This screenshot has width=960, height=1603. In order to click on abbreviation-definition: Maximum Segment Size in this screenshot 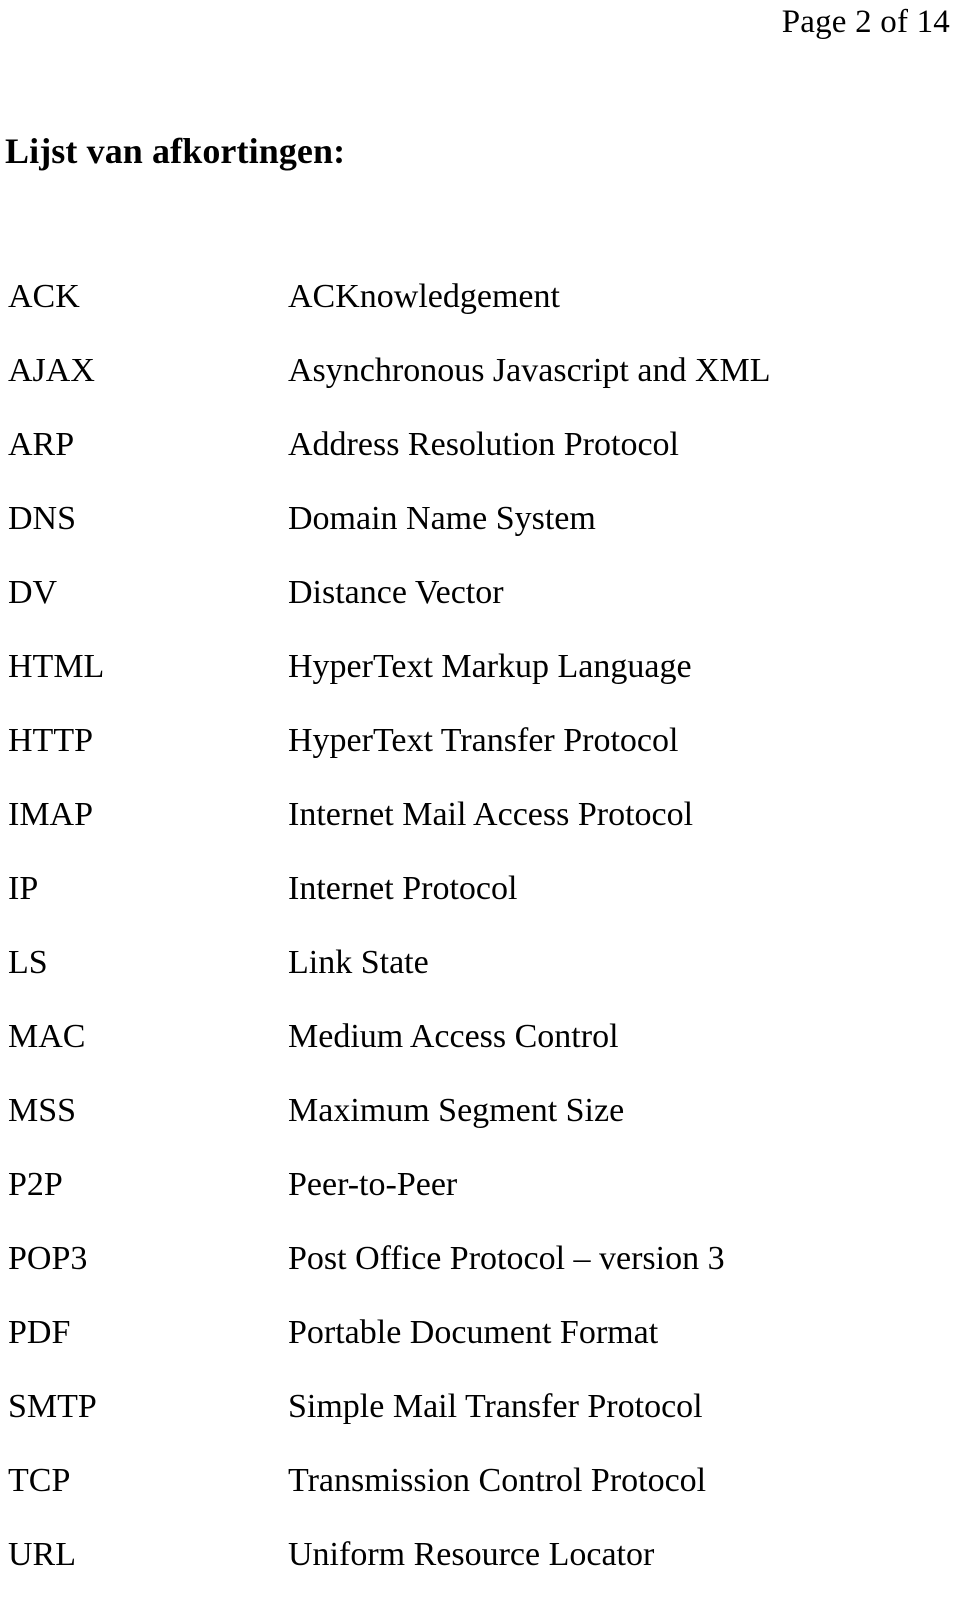, I will do `click(456, 1110)`.